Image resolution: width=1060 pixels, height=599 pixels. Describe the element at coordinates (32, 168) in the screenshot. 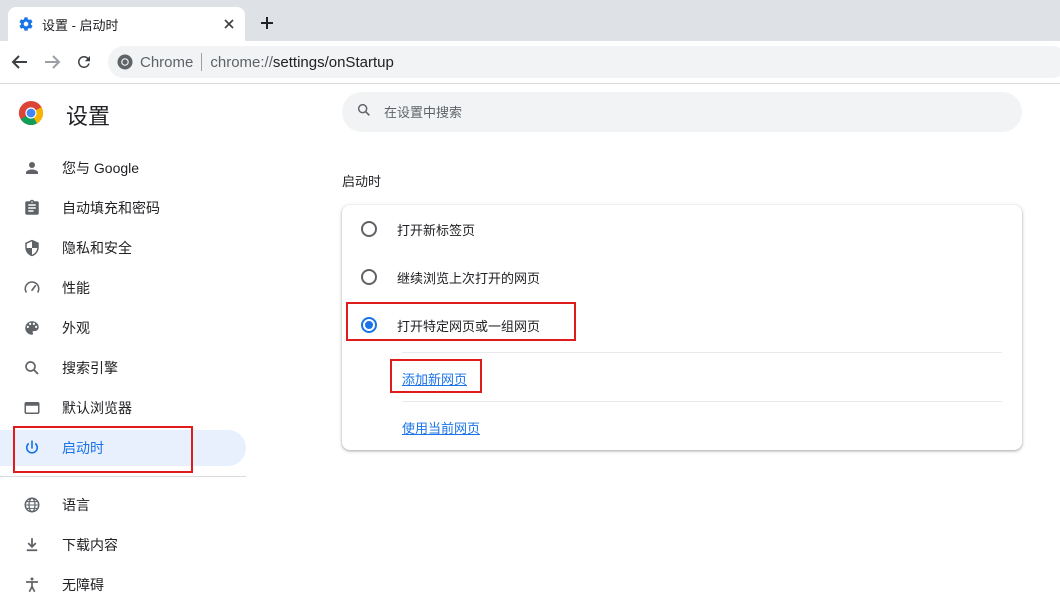

I see `person-icon` at that location.